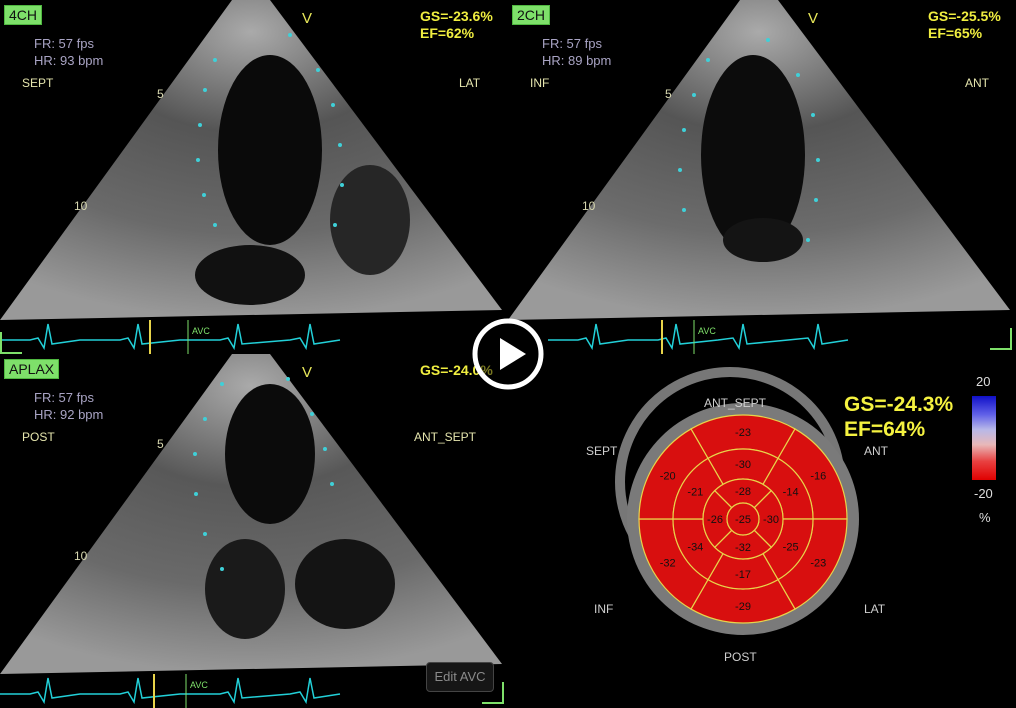 This screenshot has width=1016, height=708. Describe the element at coordinates (715, 520) in the screenshot. I see `apical-segment-value: -26` at that location.